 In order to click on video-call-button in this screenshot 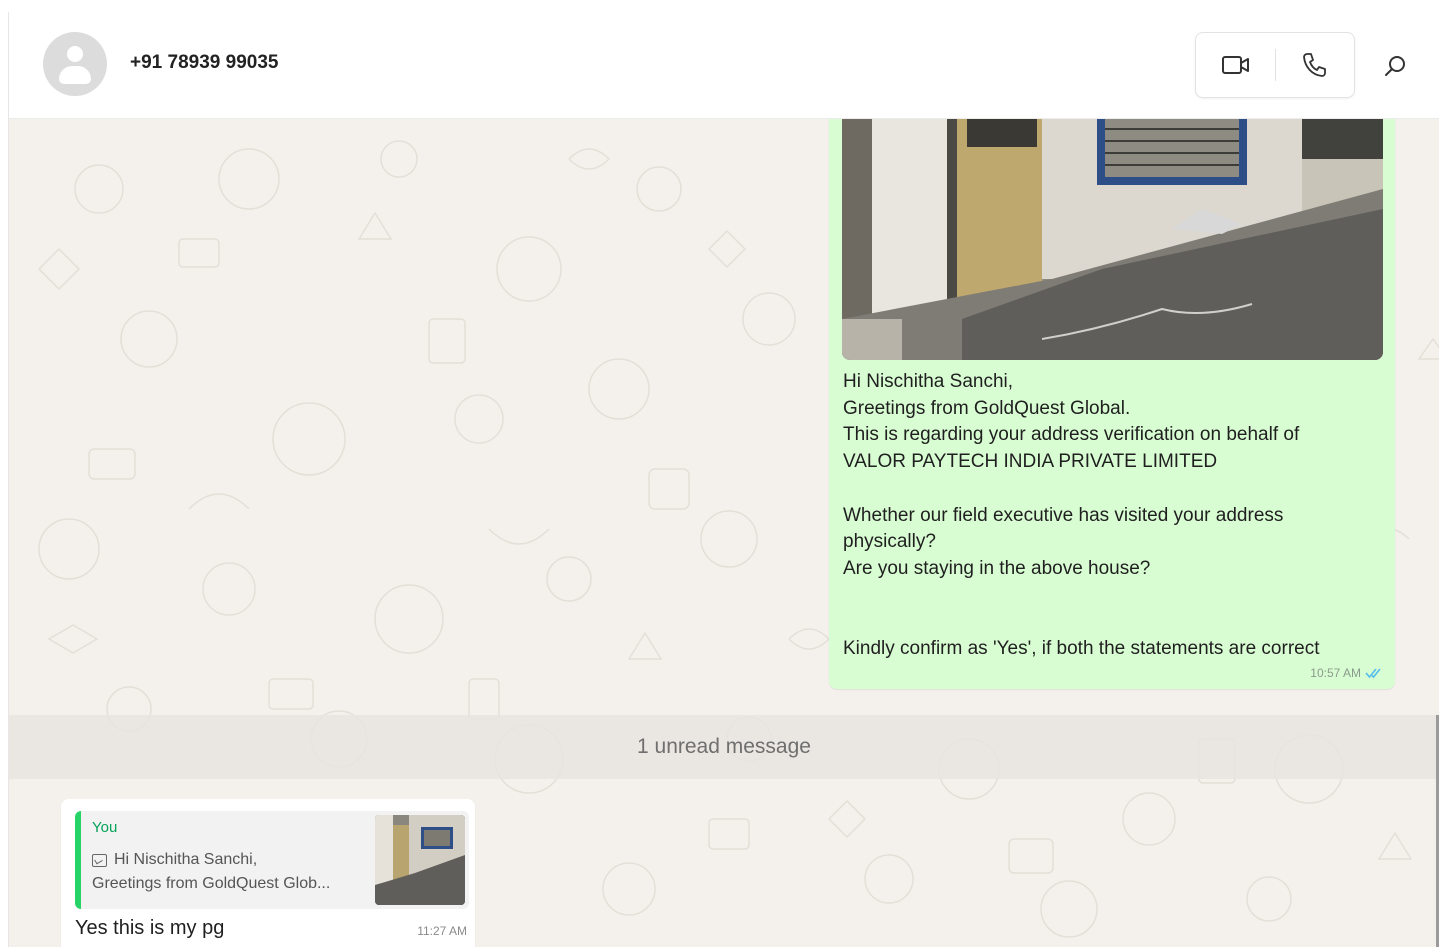, I will do `click(1236, 65)`.